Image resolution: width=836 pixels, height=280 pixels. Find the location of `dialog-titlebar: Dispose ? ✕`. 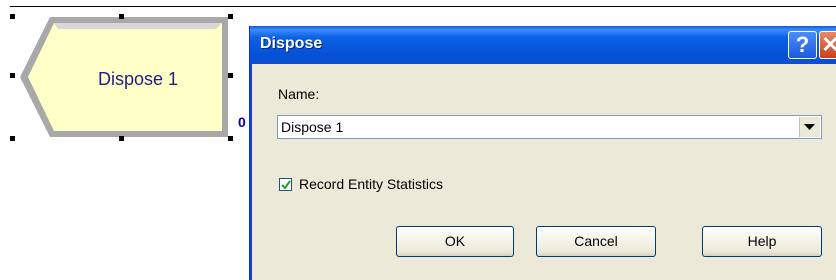

dialog-titlebar: Dispose ? ✕ is located at coordinates (543, 45).